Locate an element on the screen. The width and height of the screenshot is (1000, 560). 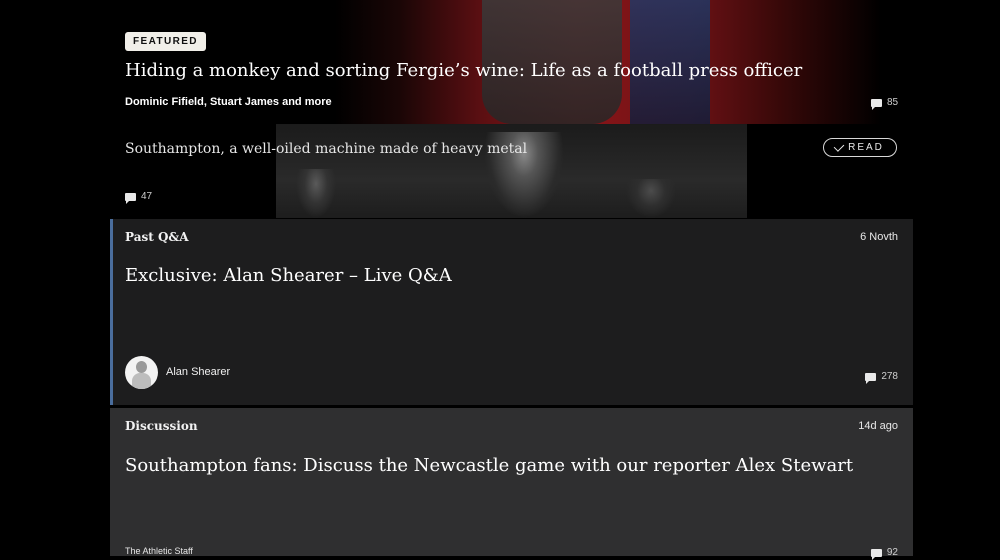
discussion-card-label: Discussion is located at coordinates (161, 426).